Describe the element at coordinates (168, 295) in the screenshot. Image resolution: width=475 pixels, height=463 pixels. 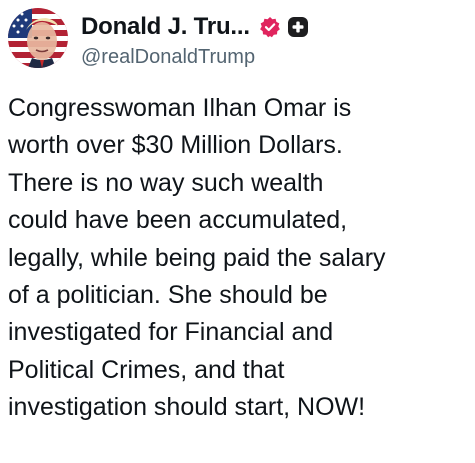
I see `post-body-line: of a politician. She should be` at that location.